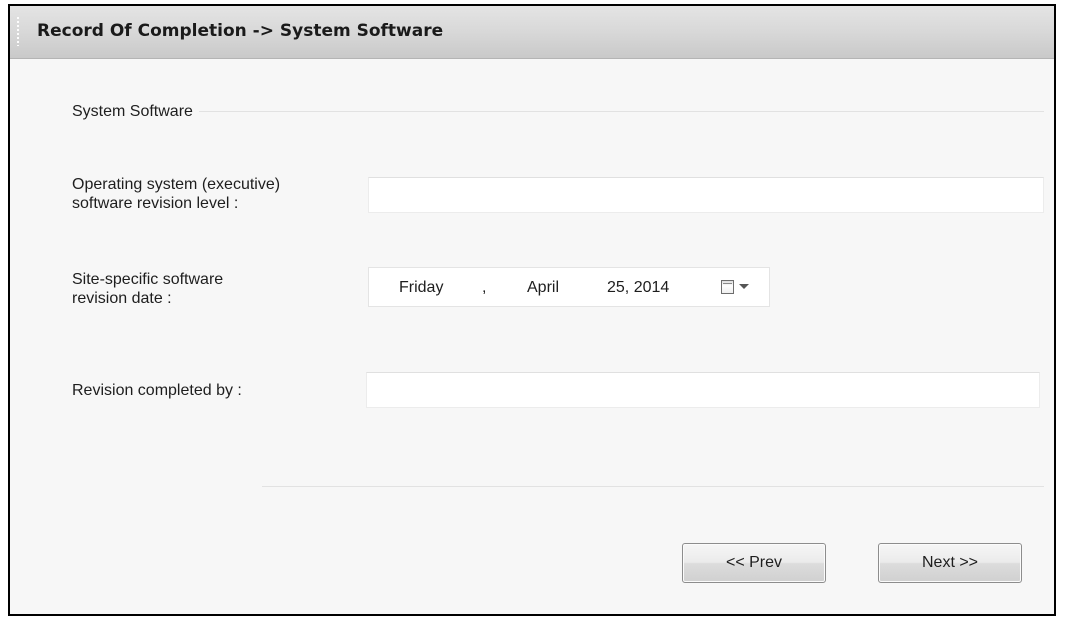 Image resolution: width=1071 pixels, height=622 pixels. Describe the element at coordinates (532, 32) in the screenshot. I see `title-bar: Record Of Completion -> System Software` at that location.